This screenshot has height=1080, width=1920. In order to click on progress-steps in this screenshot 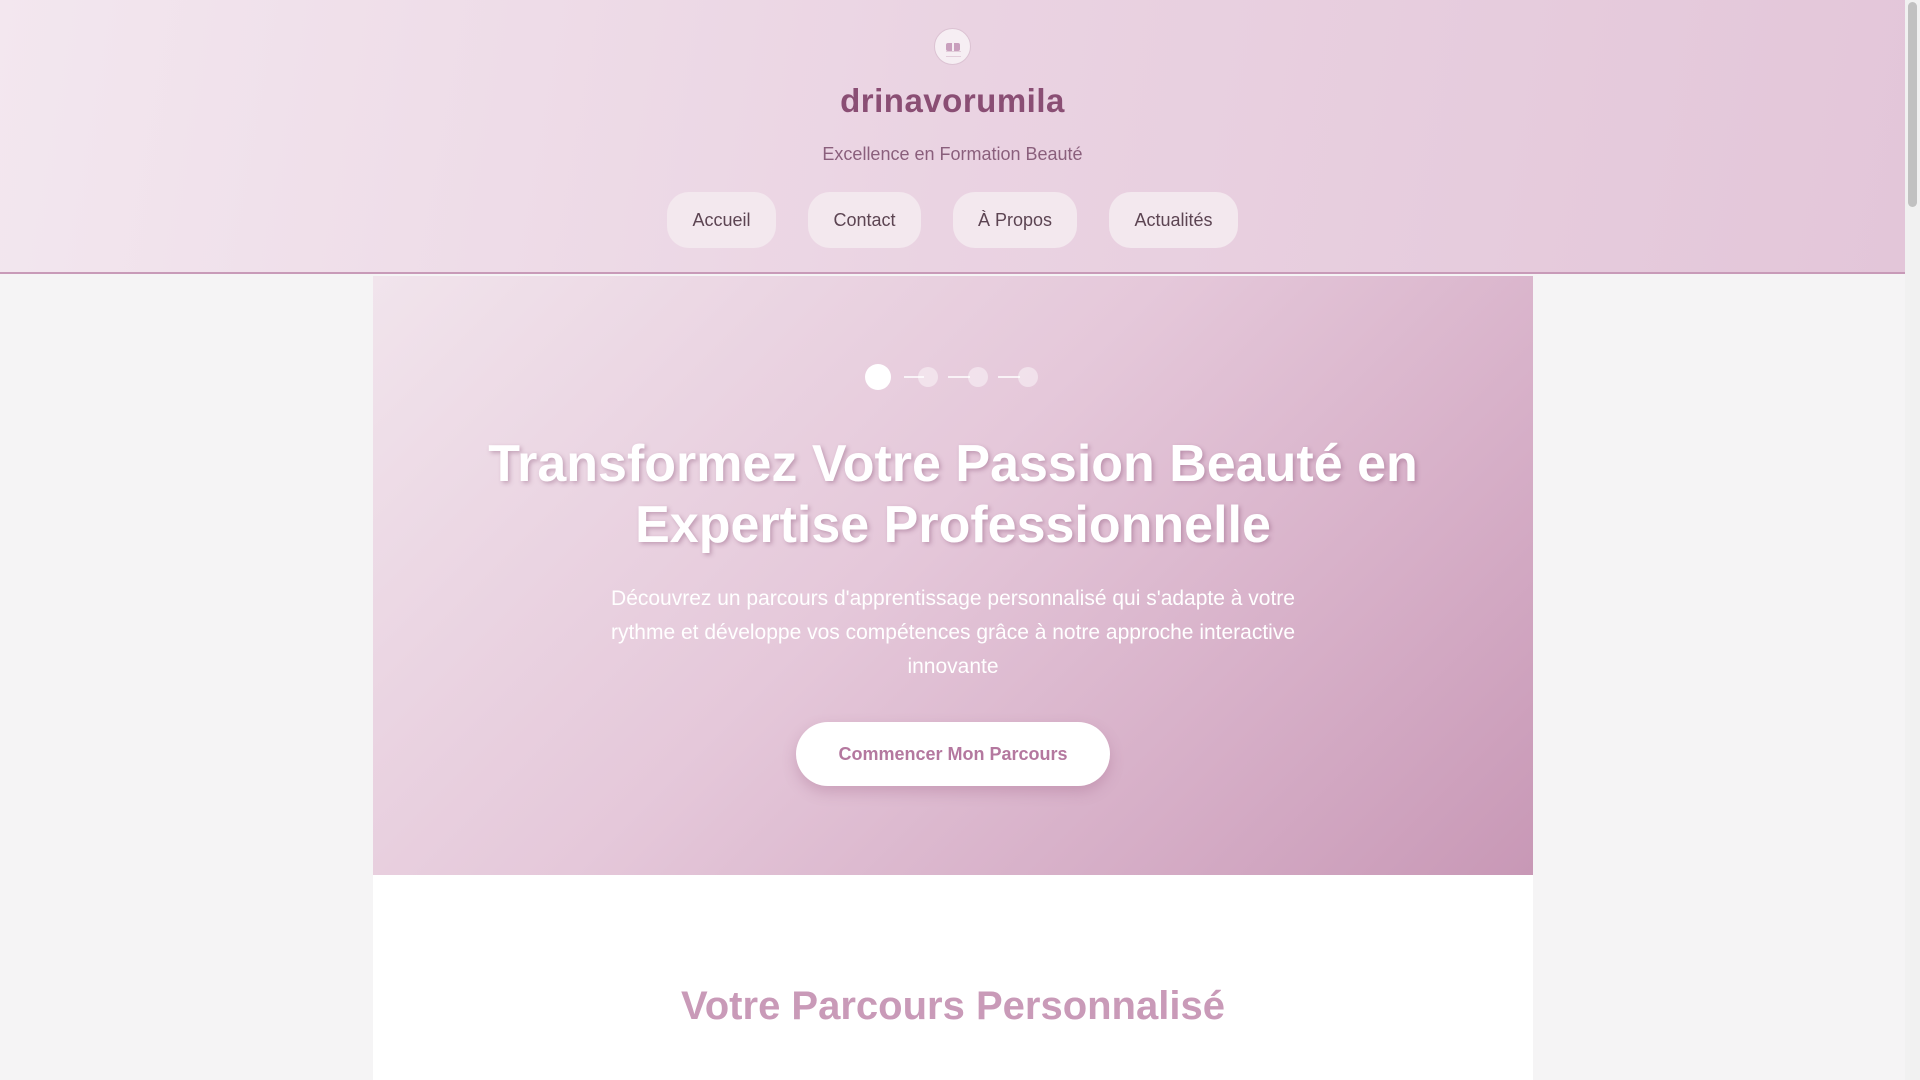, I will do `click(953, 377)`.